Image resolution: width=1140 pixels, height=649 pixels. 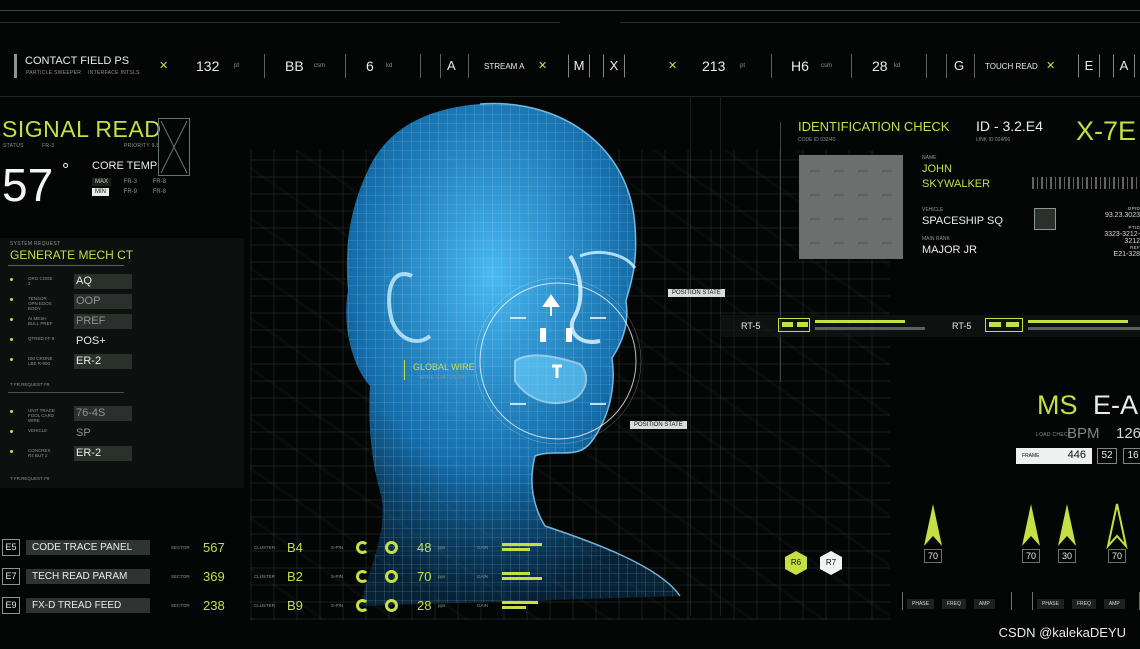 I want to click on sector-value: 238, so click(x=214, y=605).